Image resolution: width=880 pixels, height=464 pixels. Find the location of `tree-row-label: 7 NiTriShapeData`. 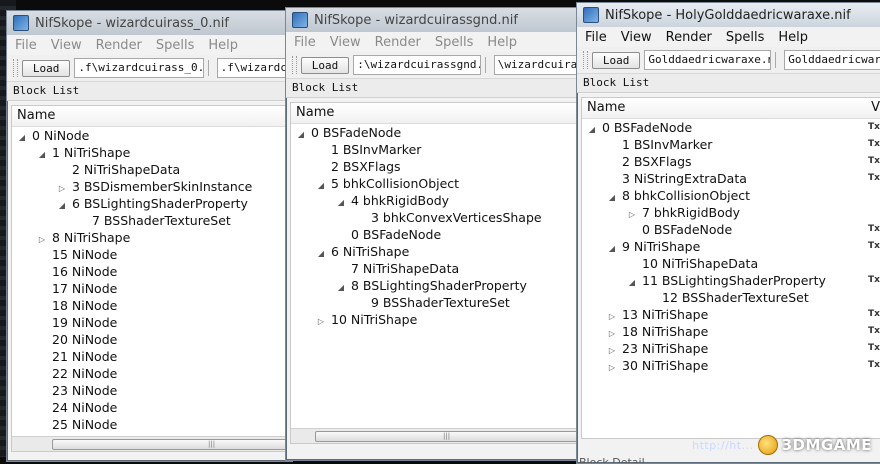

tree-row-label: 7 NiTriShapeData is located at coordinates (405, 268).